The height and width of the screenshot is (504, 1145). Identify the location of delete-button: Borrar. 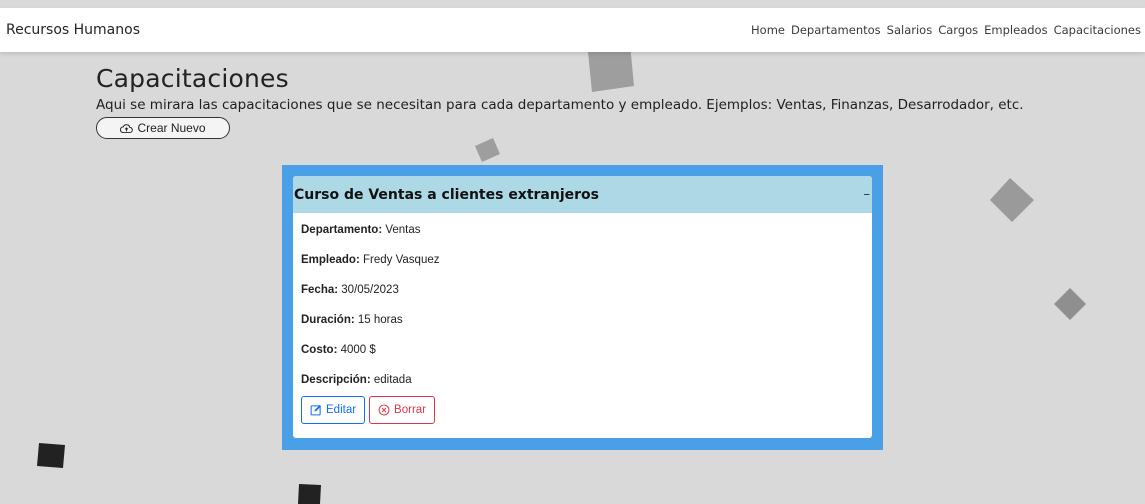
(402, 410).